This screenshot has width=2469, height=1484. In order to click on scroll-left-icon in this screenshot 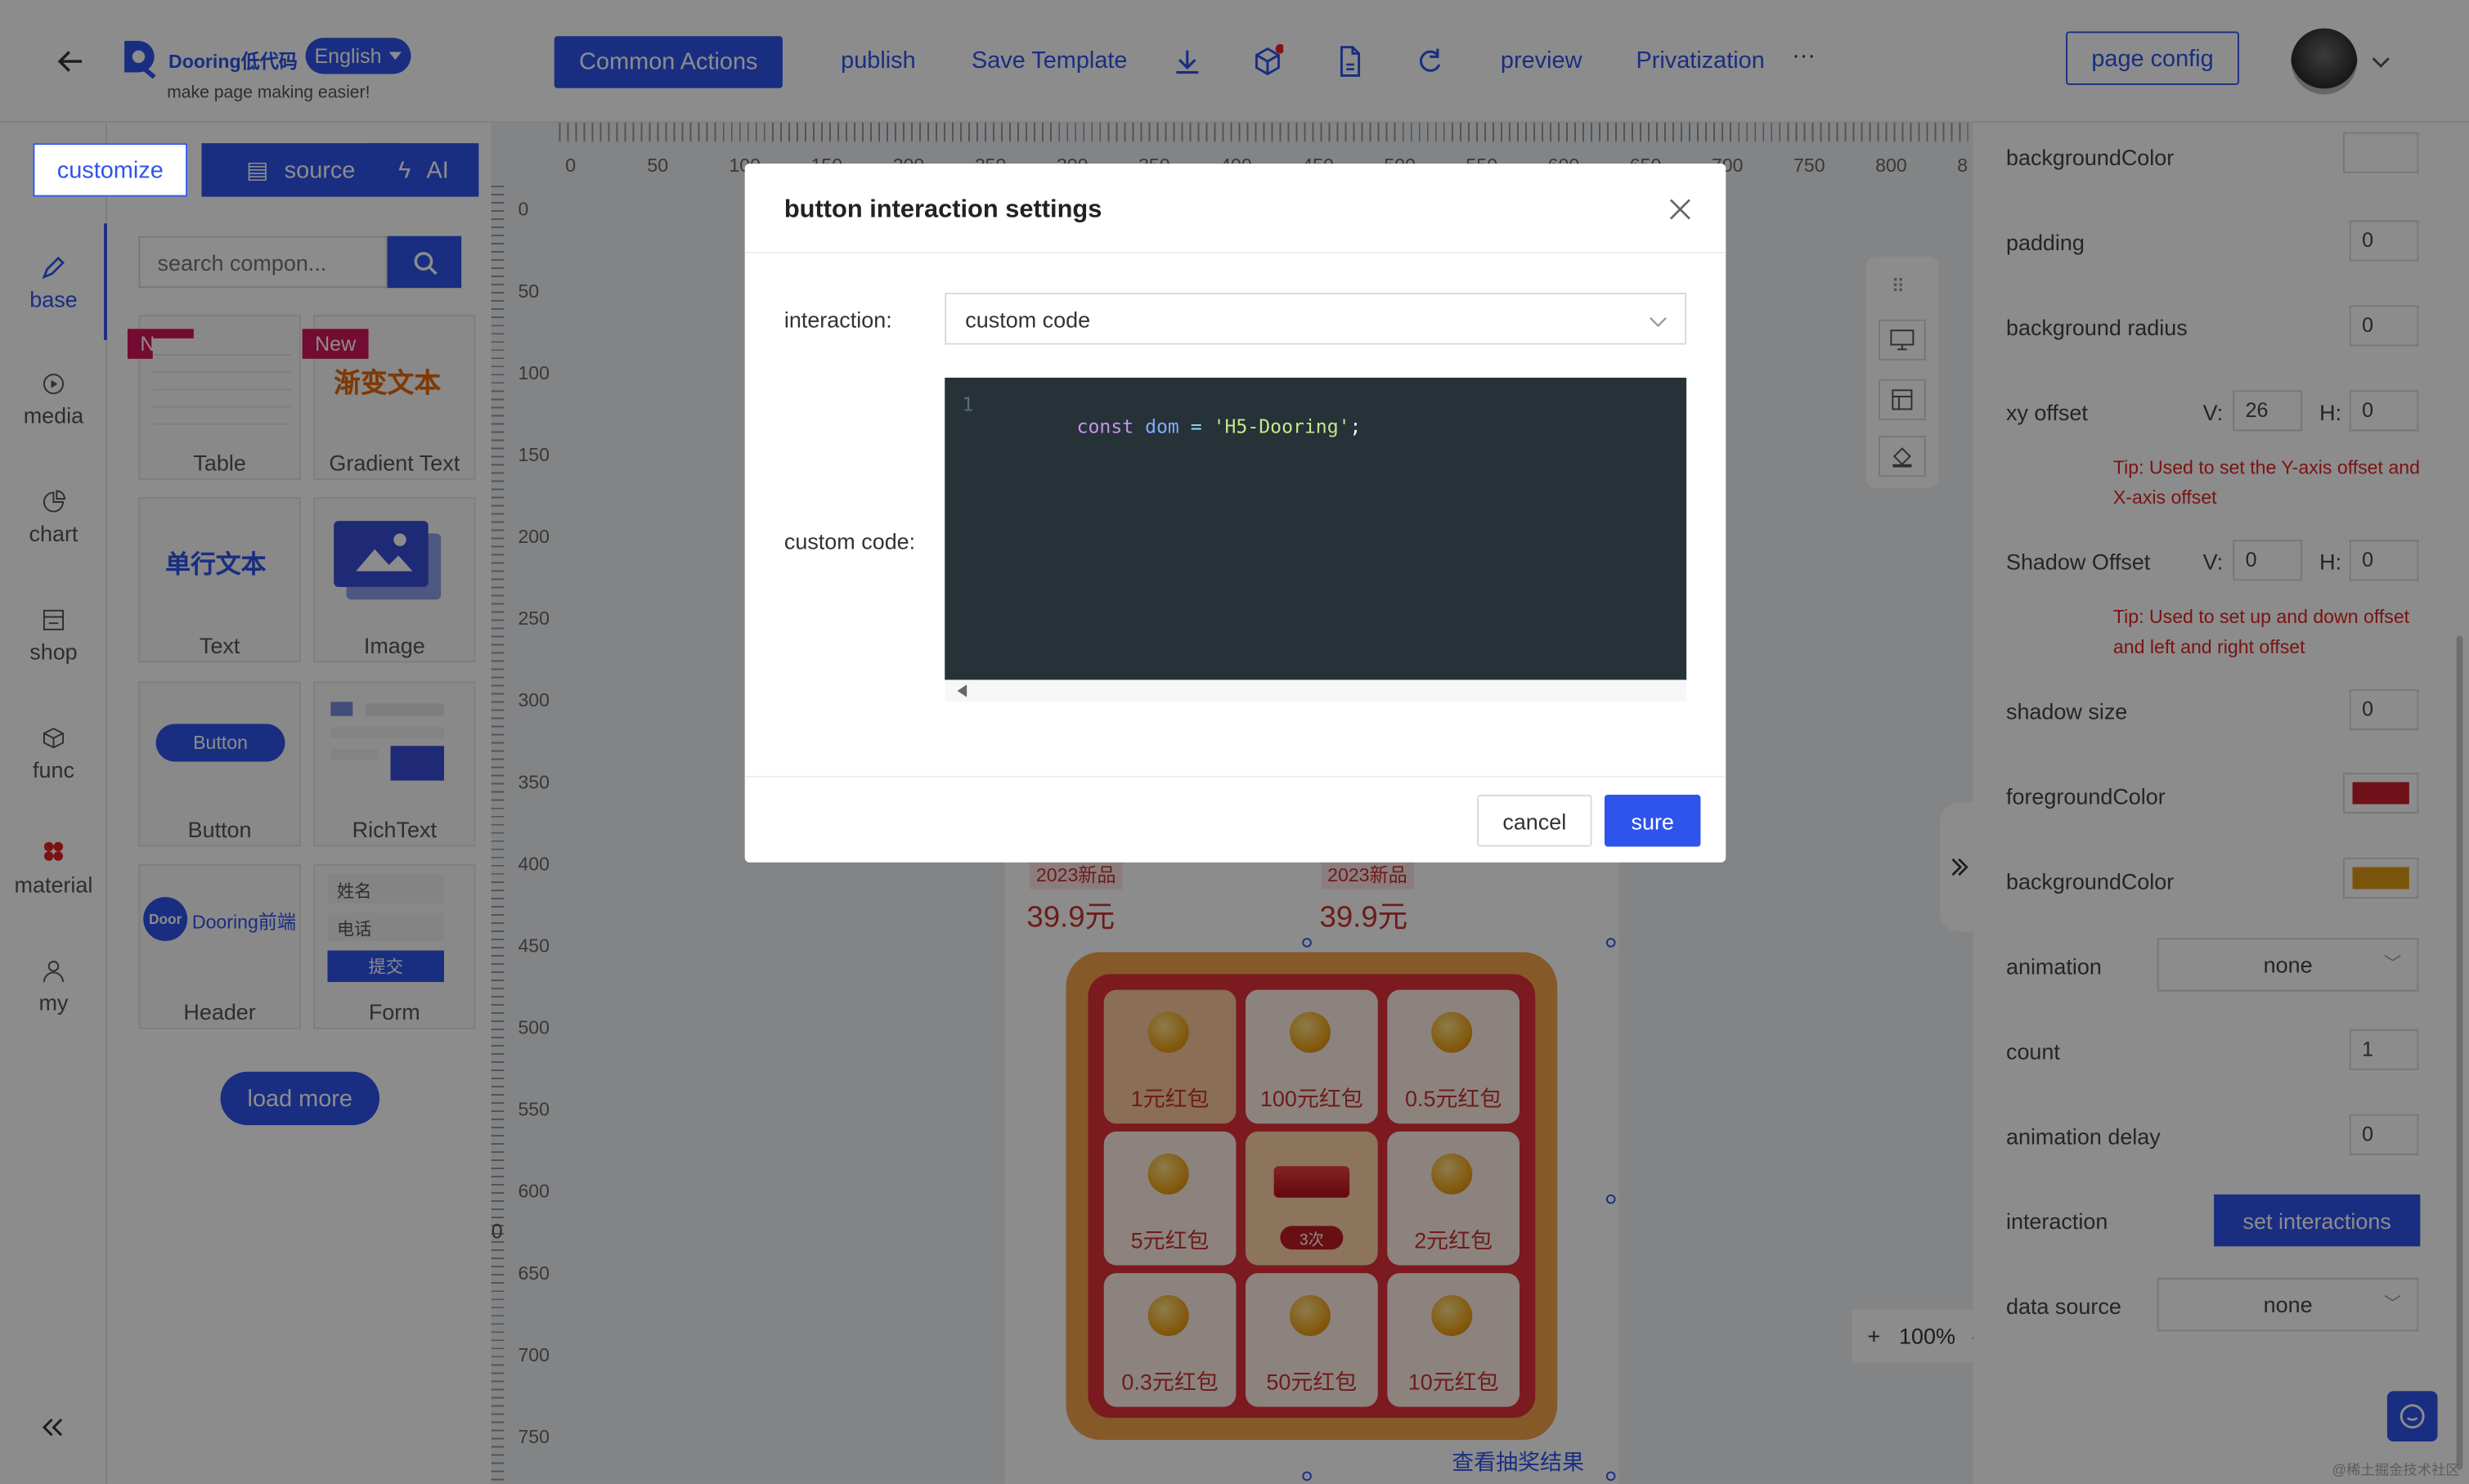, I will do `click(962, 690)`.